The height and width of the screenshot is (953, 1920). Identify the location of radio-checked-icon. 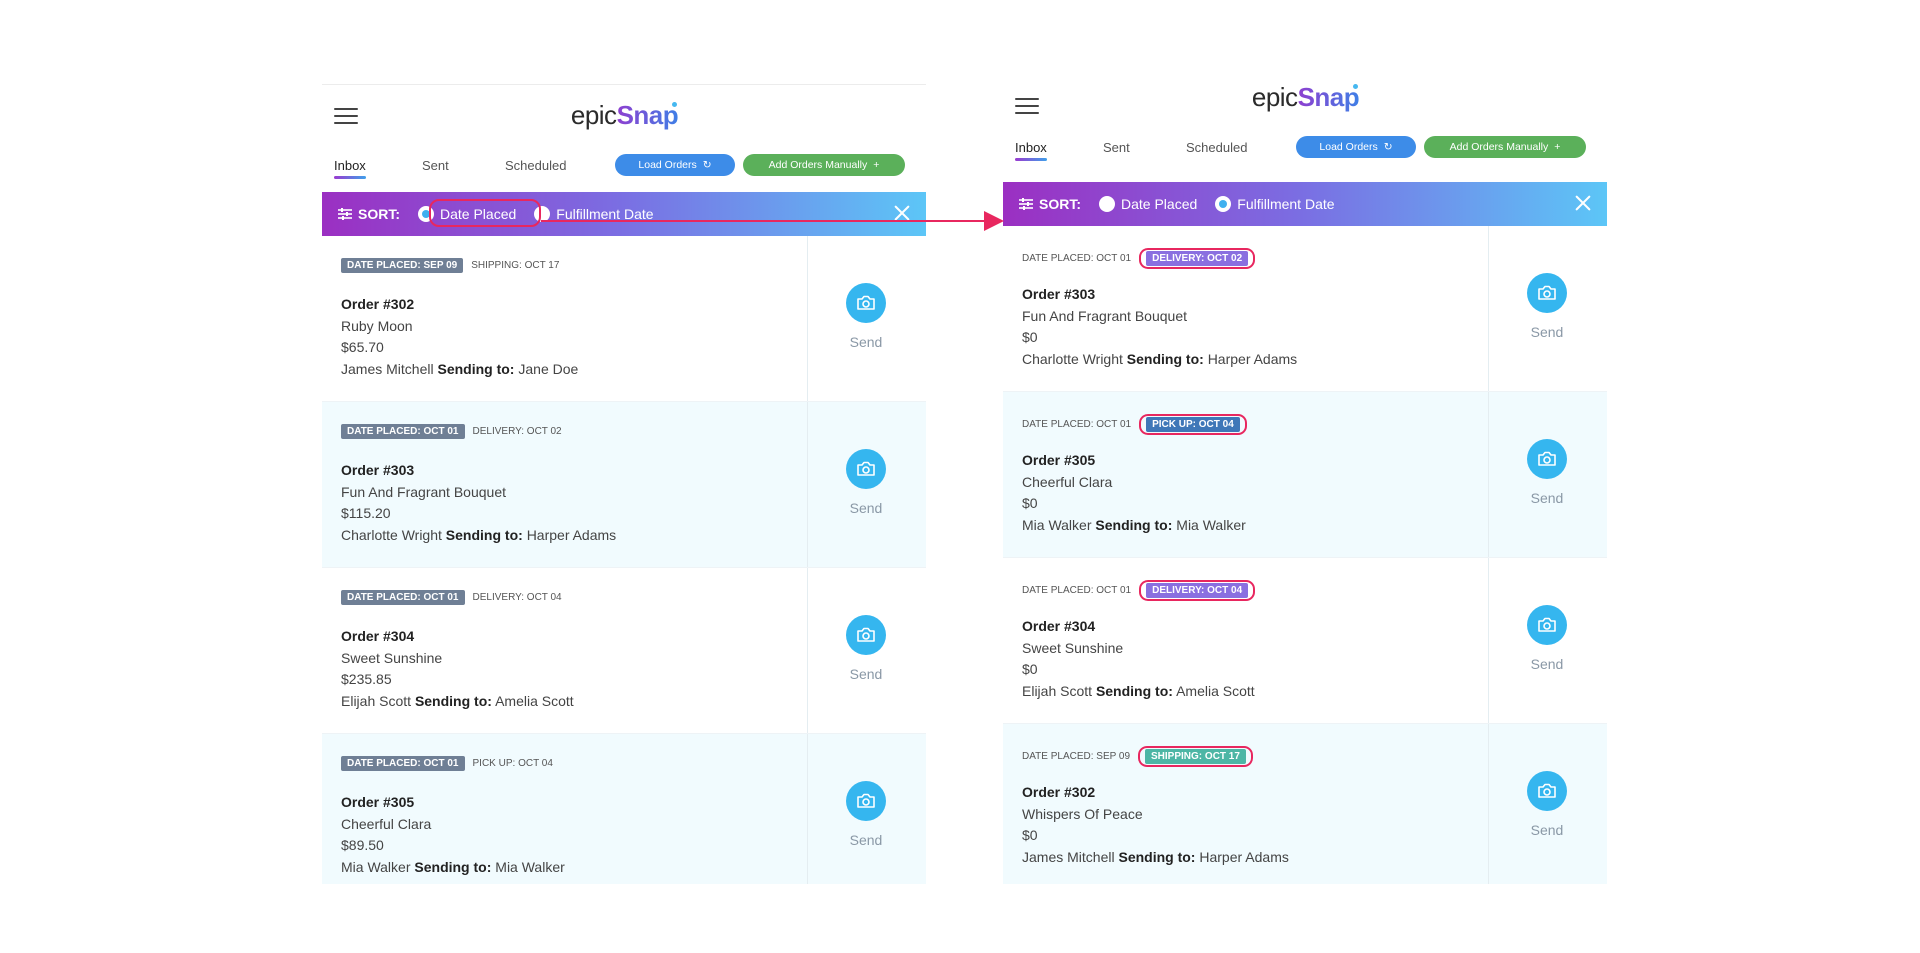
(1223, 204).